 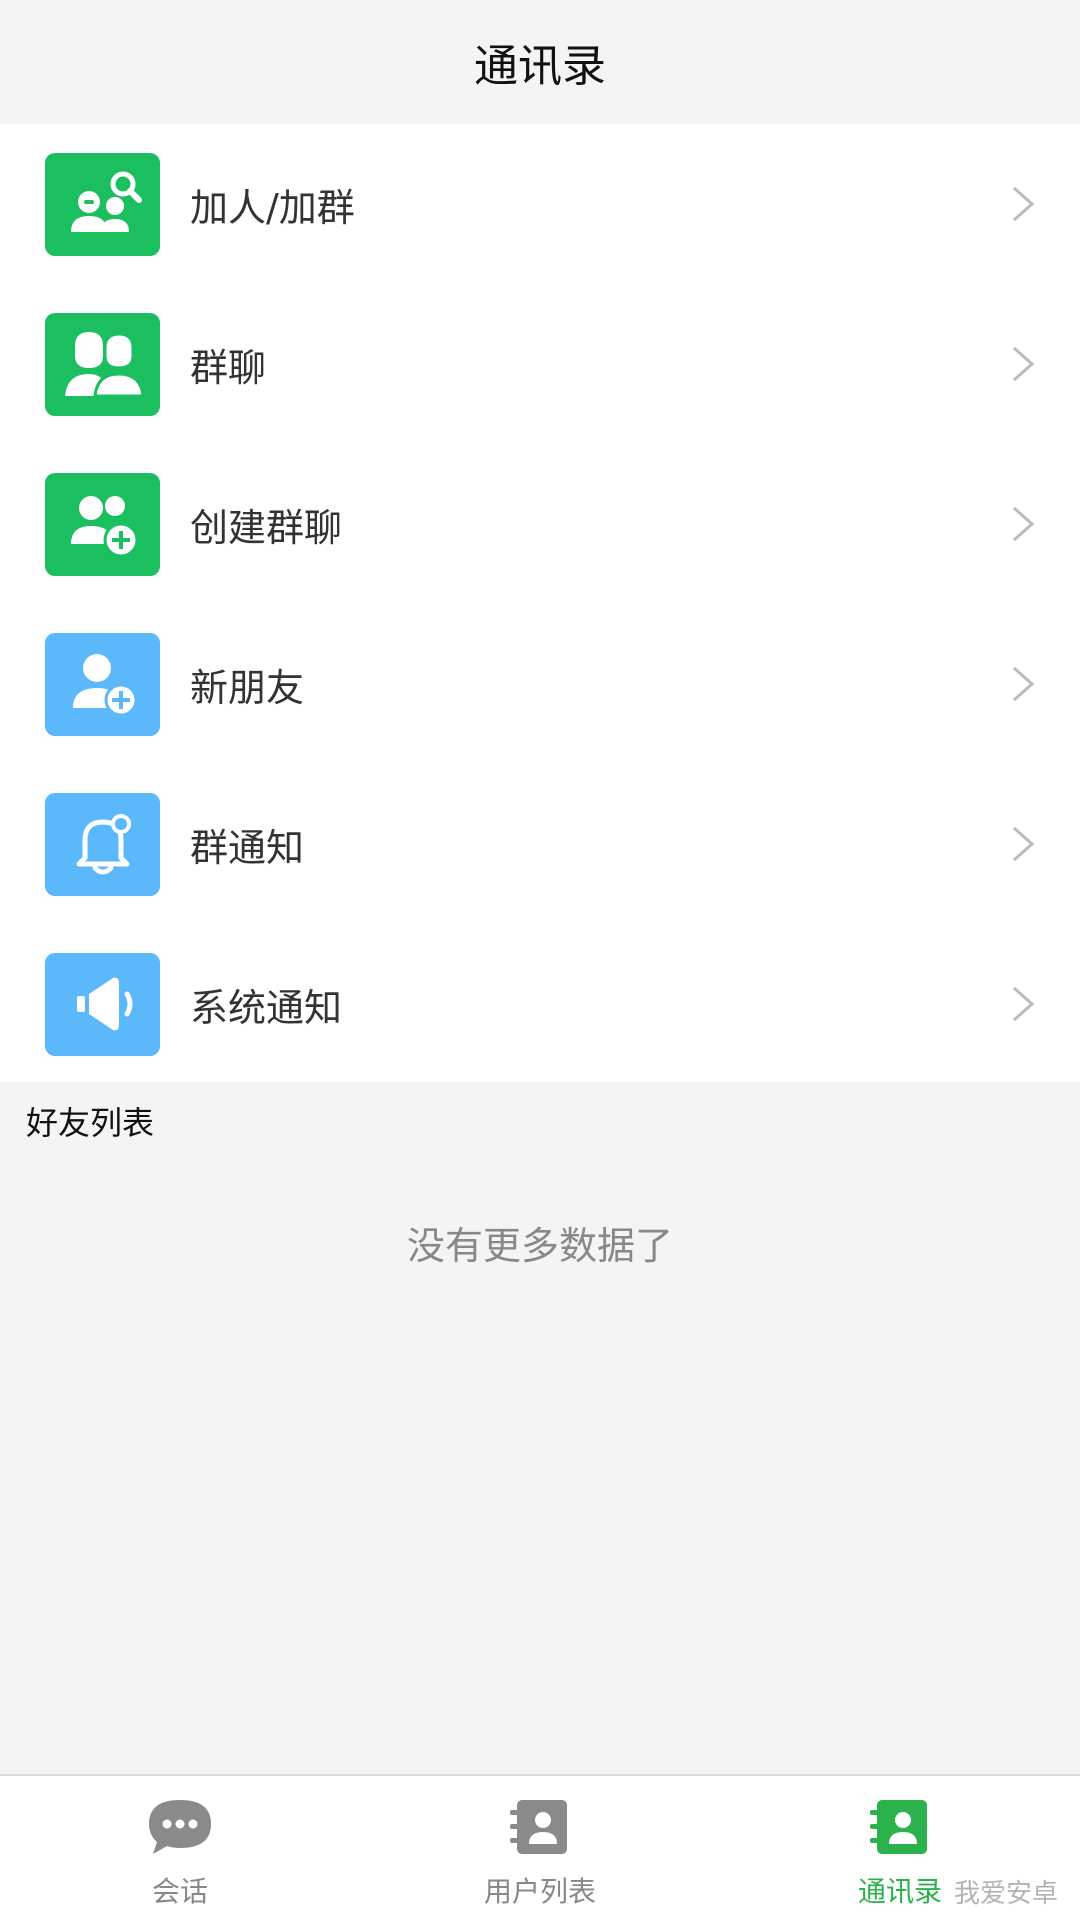 What do you see at coordinates (102, 204) in the screenshot?
I see `add-search-users-icon` at bounding box center [102, 204].